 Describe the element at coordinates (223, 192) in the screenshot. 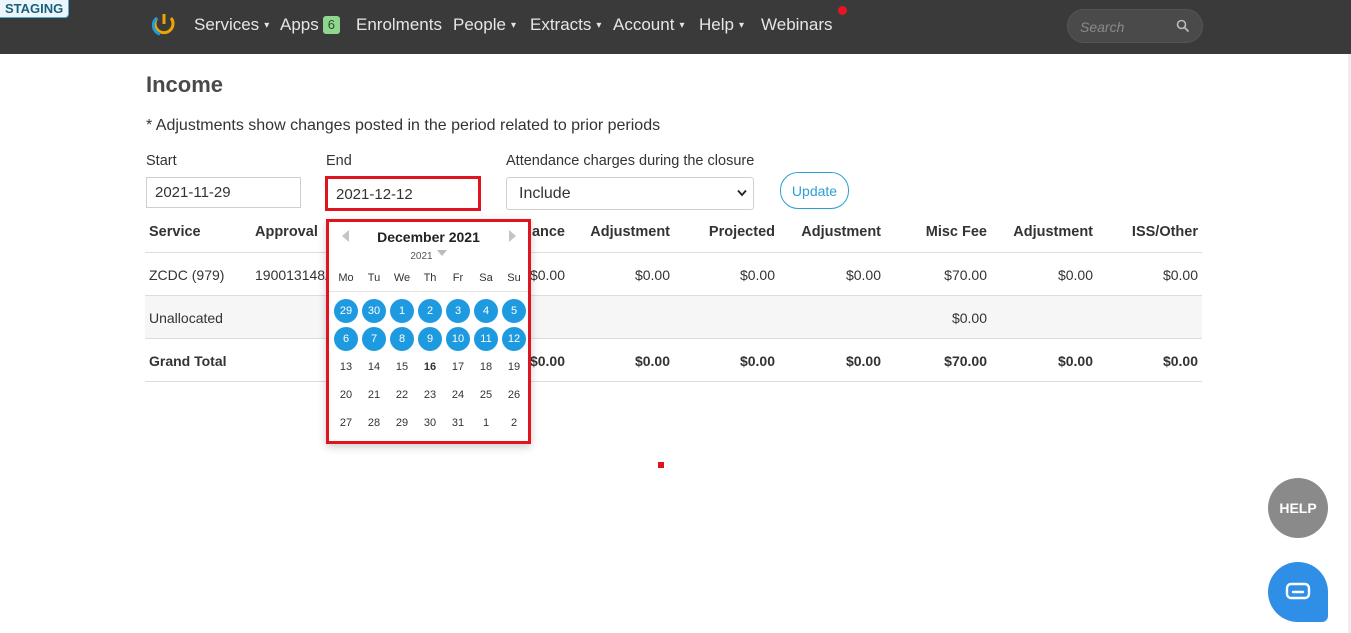

I see `start-date-input` at that location.